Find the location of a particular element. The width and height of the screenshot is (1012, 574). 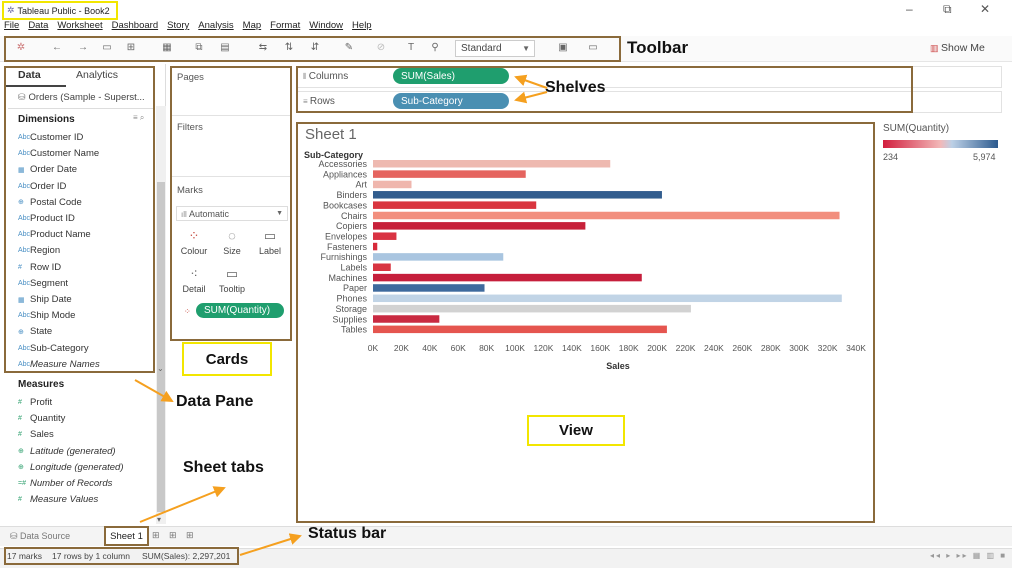

menu-help: Help is located at coordinates (362, 27).